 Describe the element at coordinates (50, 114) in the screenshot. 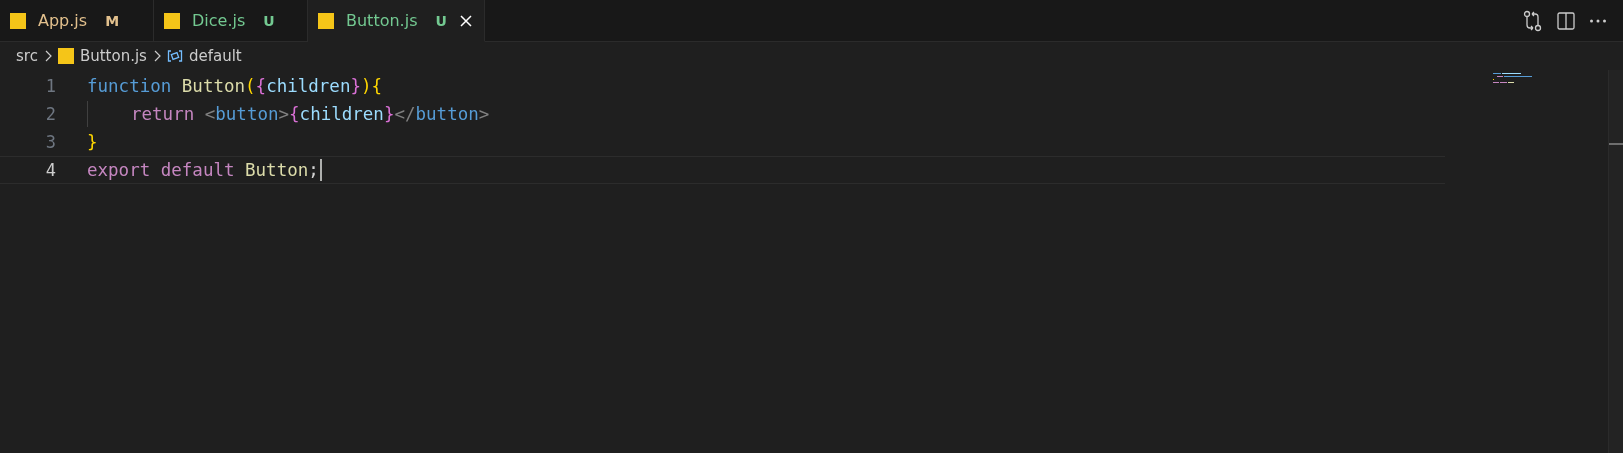

I see `line-number: 2` at that location.